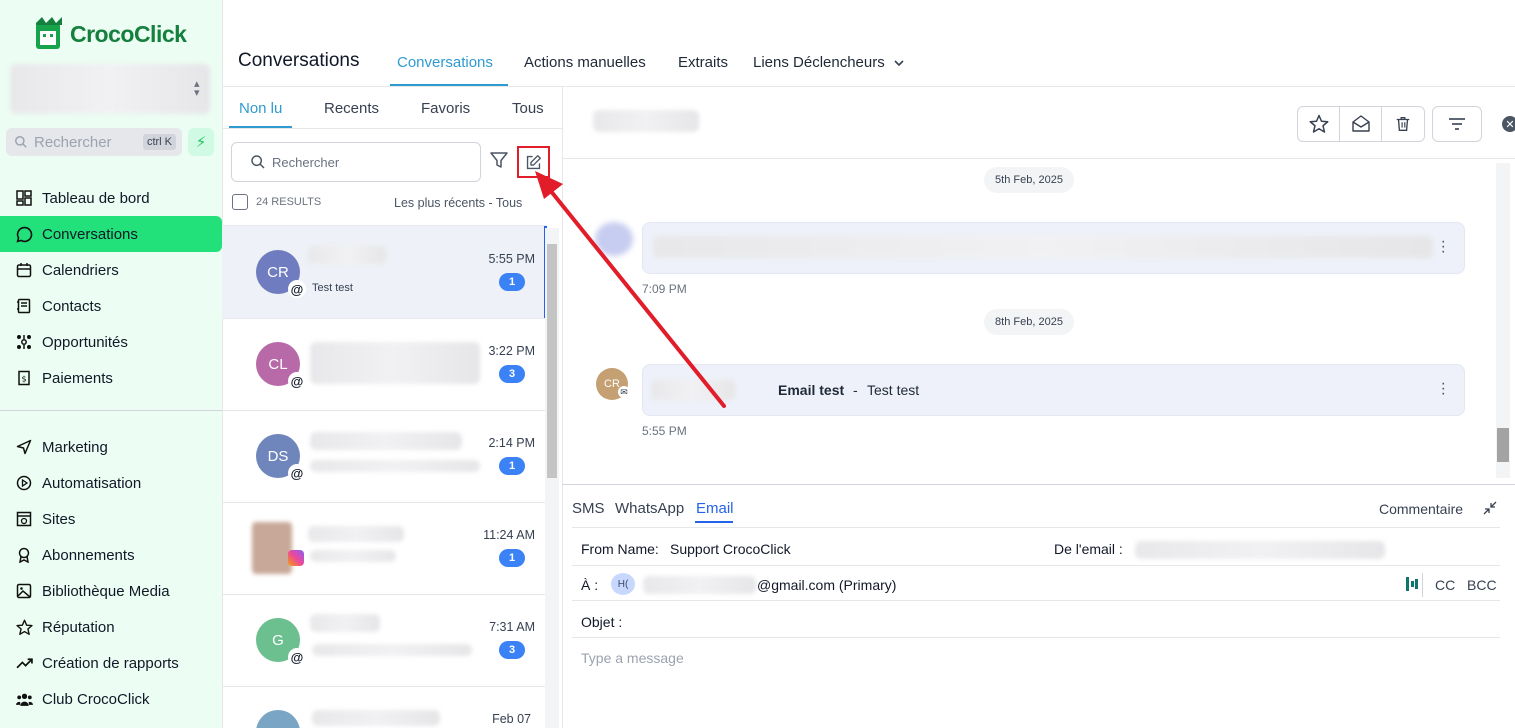 Image resolution: width=1515 pixels, height=728 pixels. What do you see at coordinates (201, 142) in the screenshot?
I see `quick-action-bolt-icon: ⚡` at bounding box center [201, 142].